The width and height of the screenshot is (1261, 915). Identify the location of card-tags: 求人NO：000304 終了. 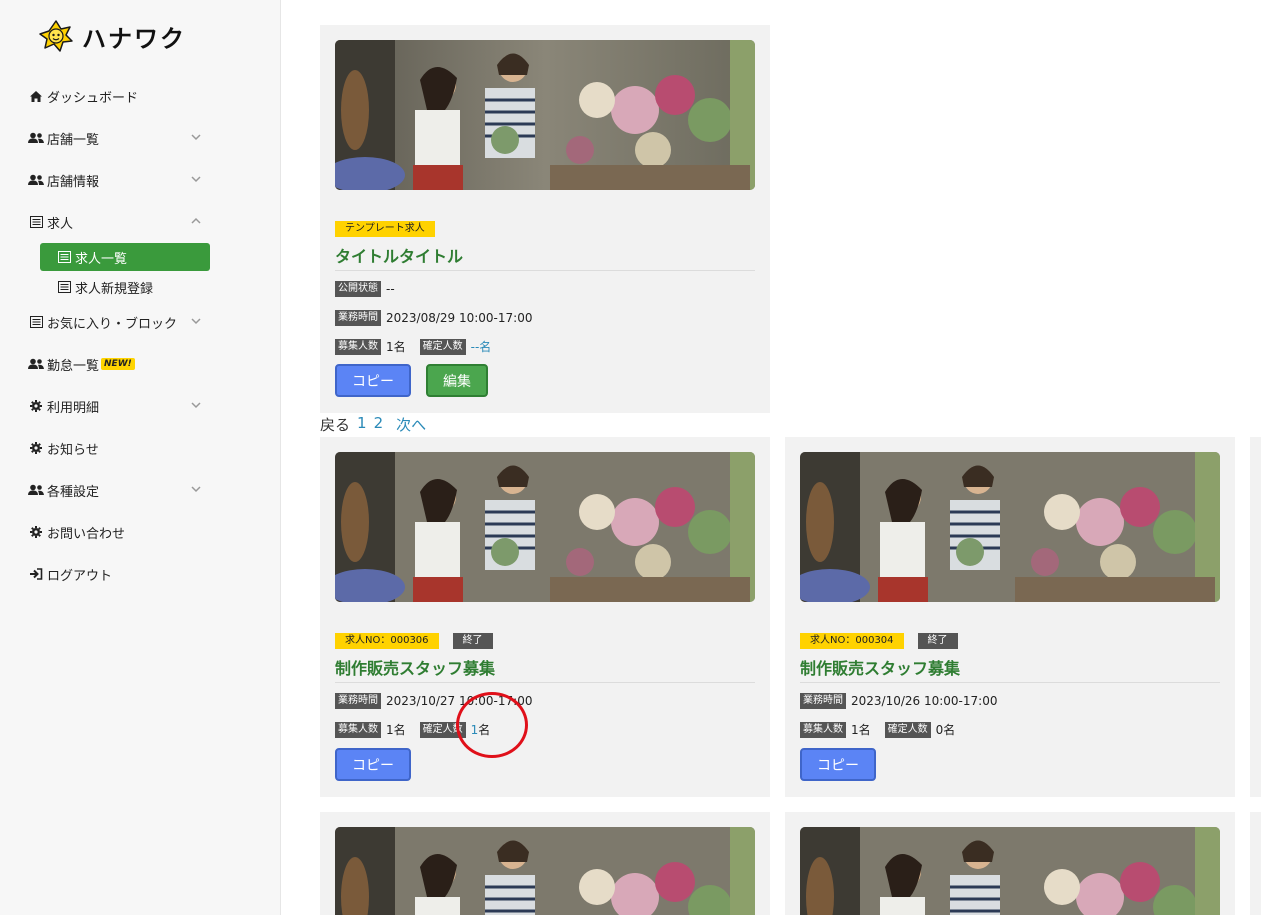
(879, 638).